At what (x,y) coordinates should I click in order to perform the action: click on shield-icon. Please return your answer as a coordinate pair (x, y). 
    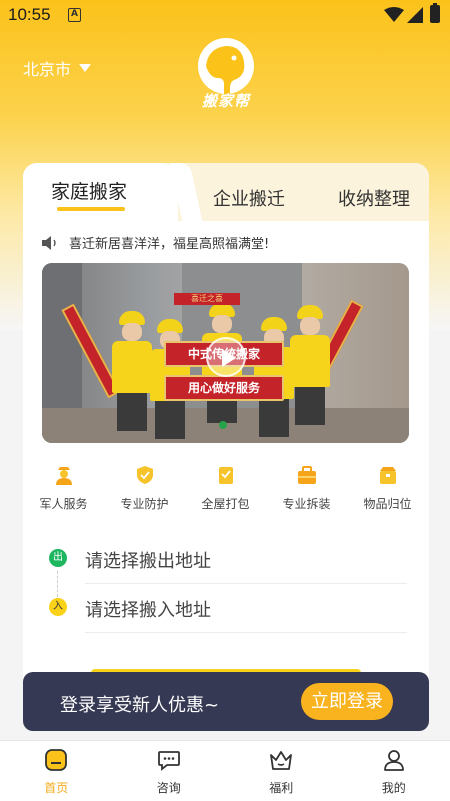
    Looking at the image, I should click on (144, 475).